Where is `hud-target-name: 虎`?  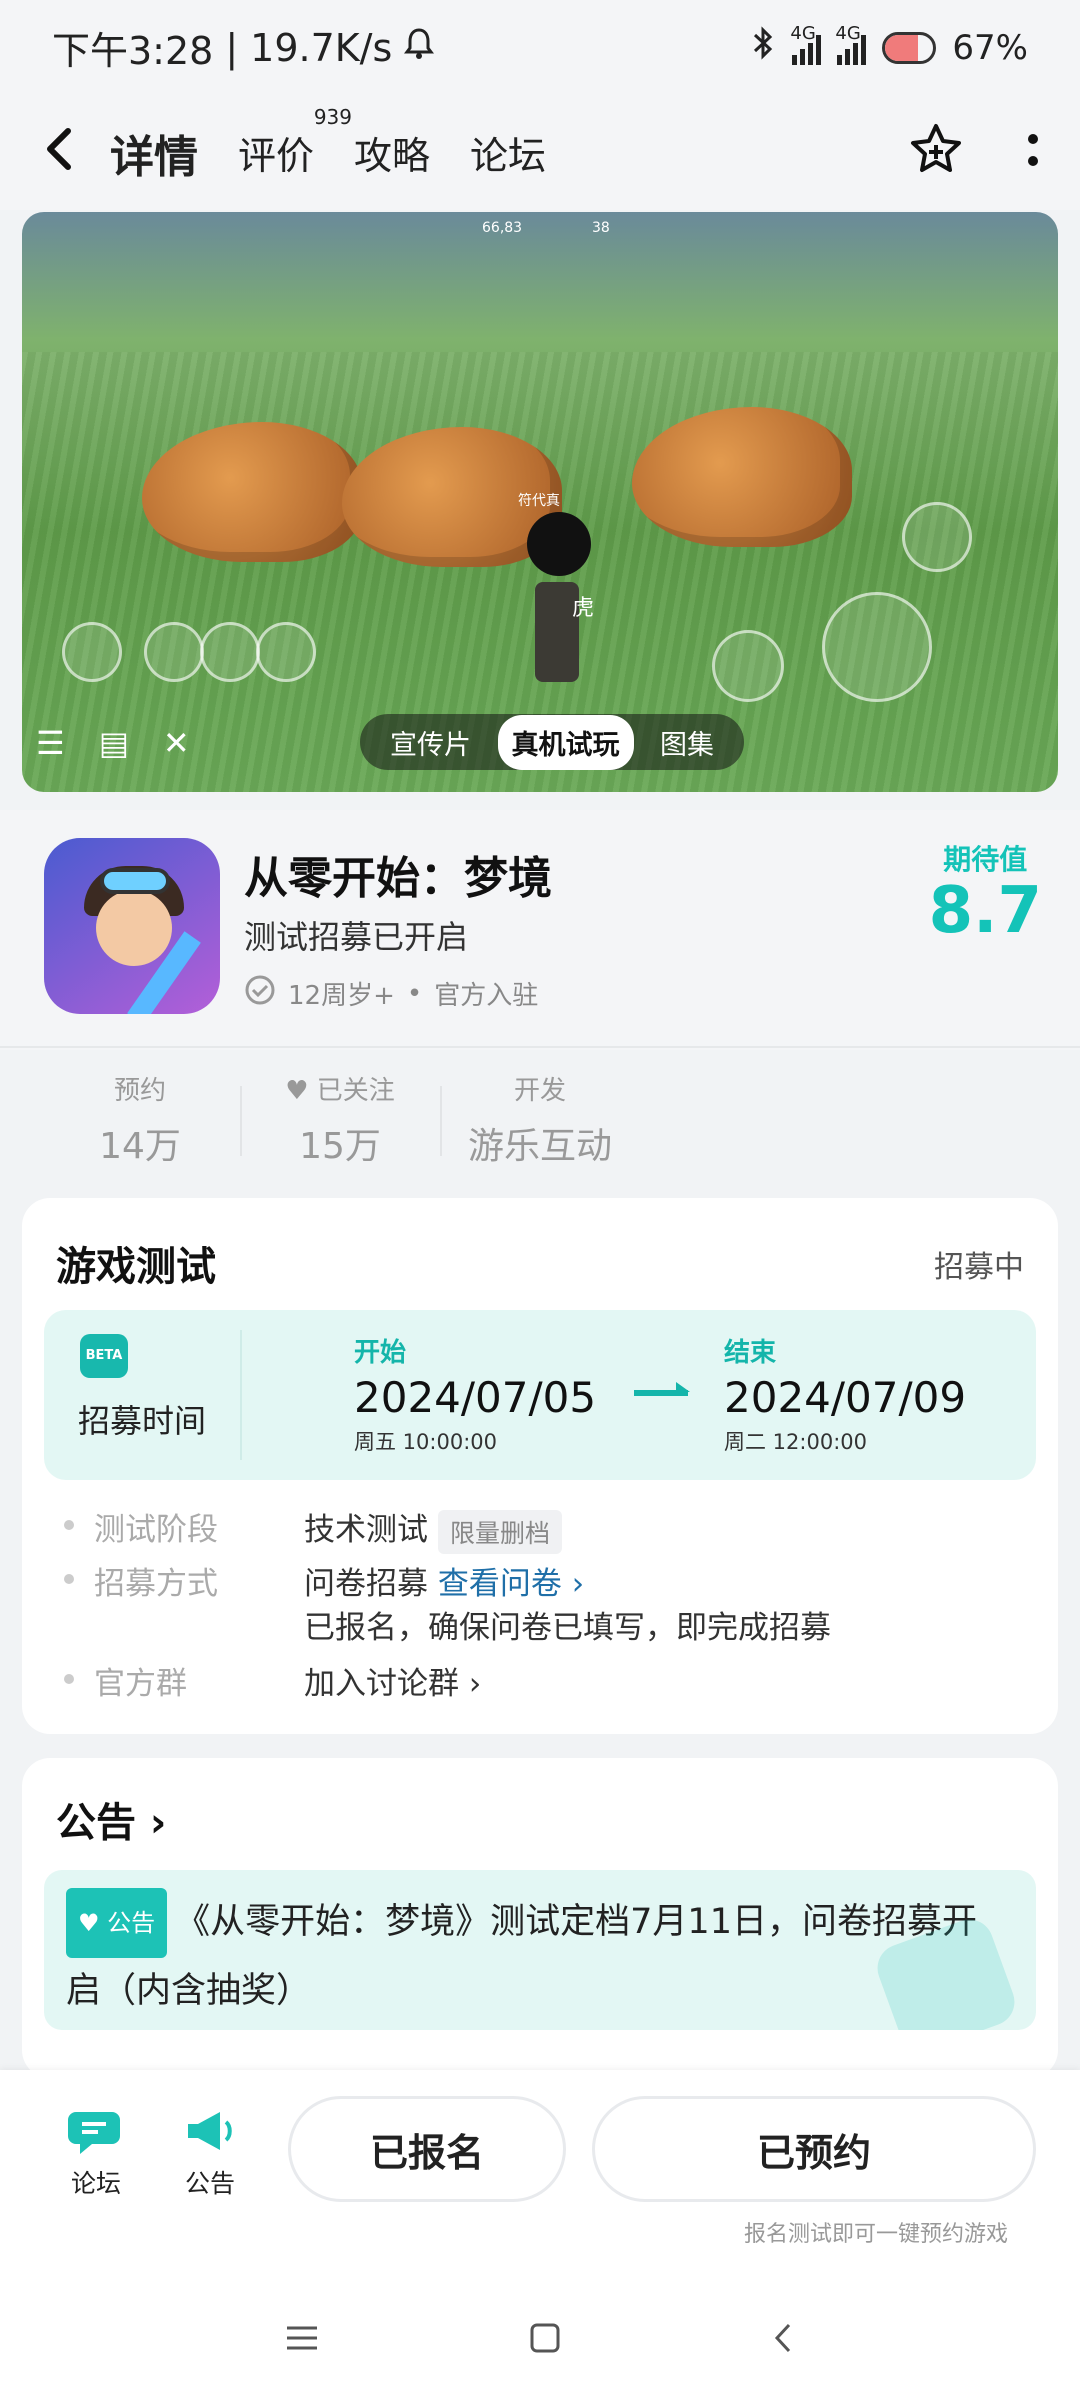 hud-target-name: 虎 is located at coordinates (583, 608).